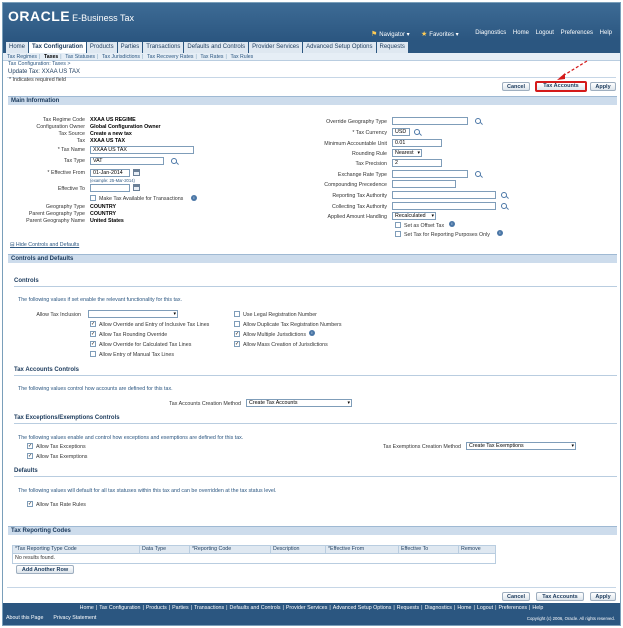 The image size is (623, 628). Describe the element at coordinates (136, 187) in the screenshot. I see `effective-to-calendar-icon` at that location.